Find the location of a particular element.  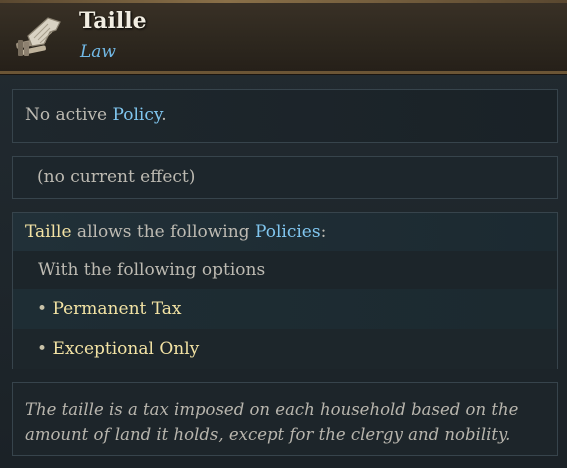

allowed-policies-heading: Taille allows the following Policies: is located at coordinates (175, 232).